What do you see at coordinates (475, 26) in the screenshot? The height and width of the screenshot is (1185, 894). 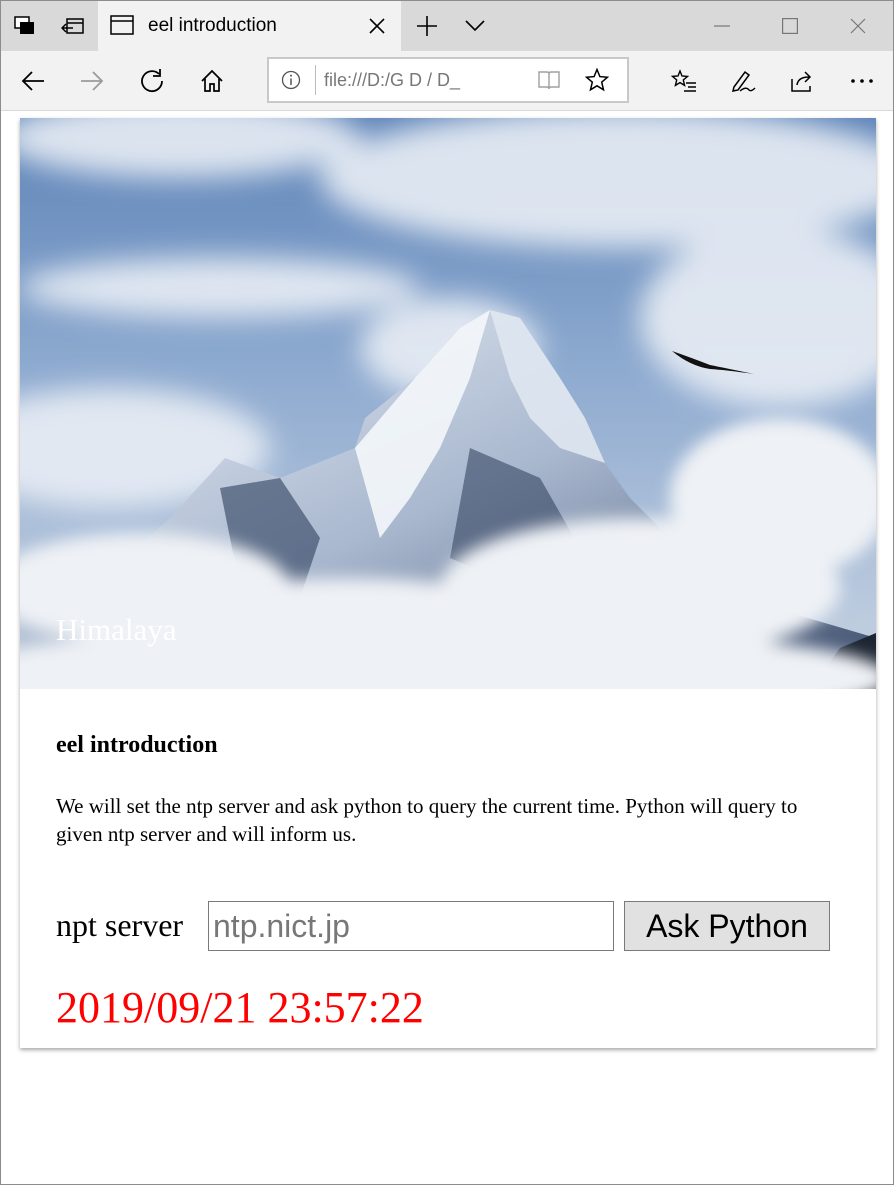 I see `chevron-down-icon` at bounding box center [475, 26].